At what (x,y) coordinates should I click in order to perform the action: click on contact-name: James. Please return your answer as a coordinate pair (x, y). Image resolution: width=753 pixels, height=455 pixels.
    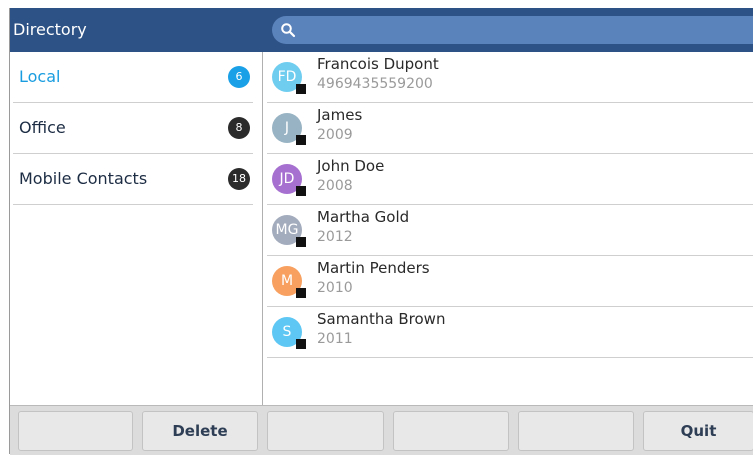
    Looking at the image, I should click on (340, 115).